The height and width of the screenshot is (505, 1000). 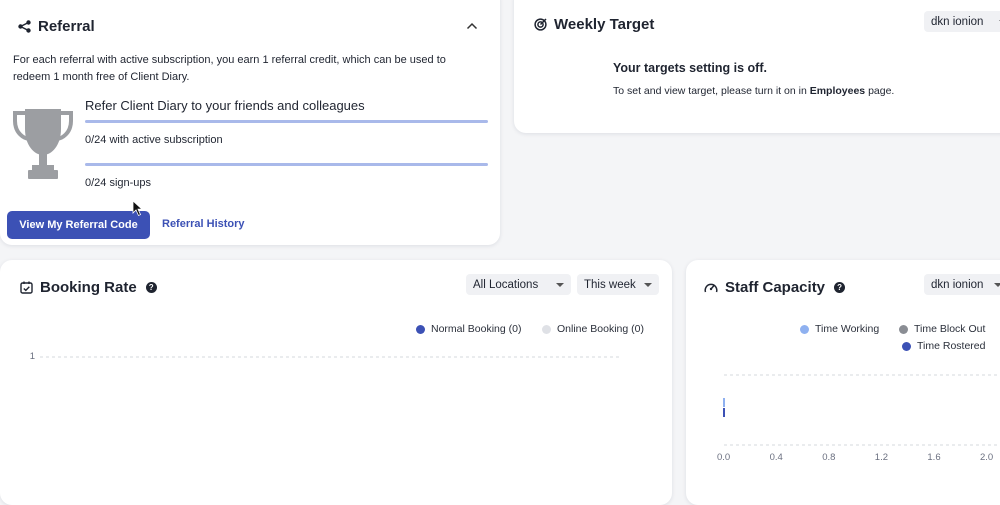 What do you see at coordinates (951, 346) in the screenshot?
I see `legend-label: Time Rostered` at bounding box center [951, 346].